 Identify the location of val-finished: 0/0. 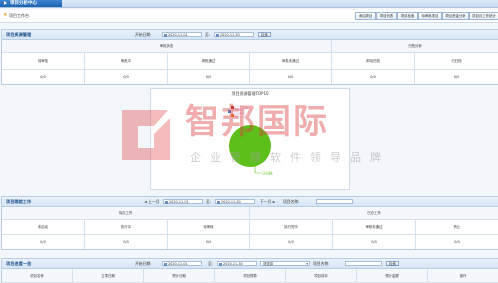
(291, 242).